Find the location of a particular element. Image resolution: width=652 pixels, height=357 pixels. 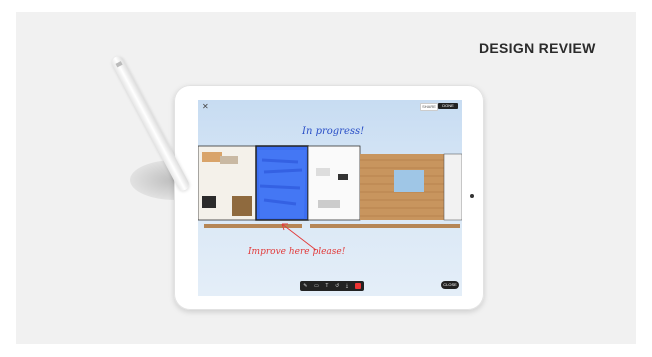

annotation-toolbar: ✎ ▭ T ↺ ⤓ is located at coordinates (332, 286).